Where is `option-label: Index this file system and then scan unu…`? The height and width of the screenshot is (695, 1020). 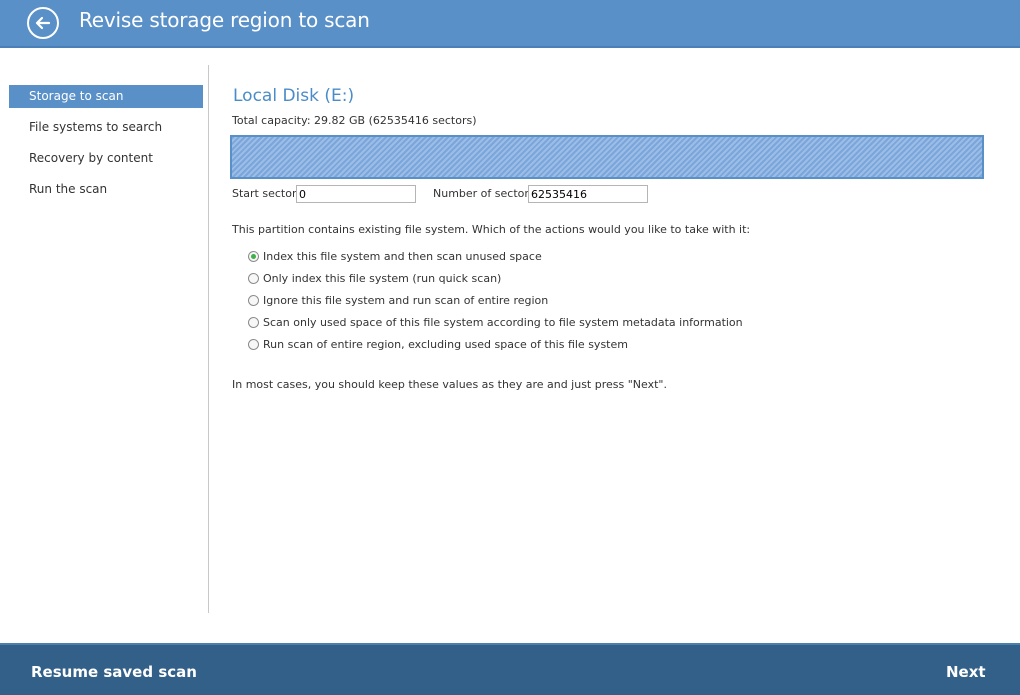 option-label: Index this file system and then scan unu… is located at coordinates (402, 256).